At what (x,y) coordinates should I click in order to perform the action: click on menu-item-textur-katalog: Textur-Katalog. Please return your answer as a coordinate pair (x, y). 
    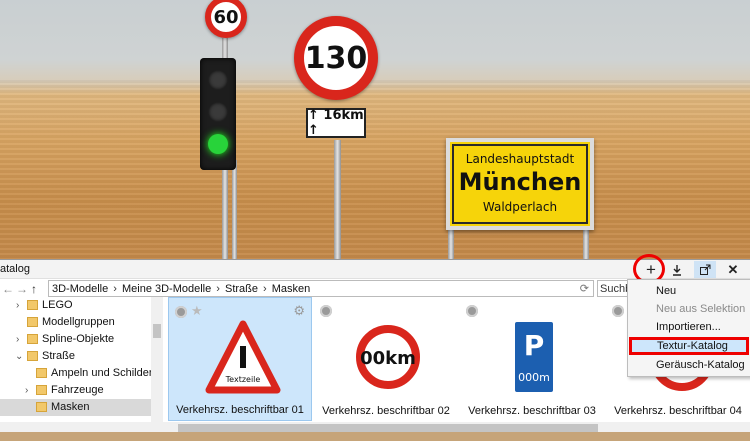
    Looking at the image, I should click on (689, 346).